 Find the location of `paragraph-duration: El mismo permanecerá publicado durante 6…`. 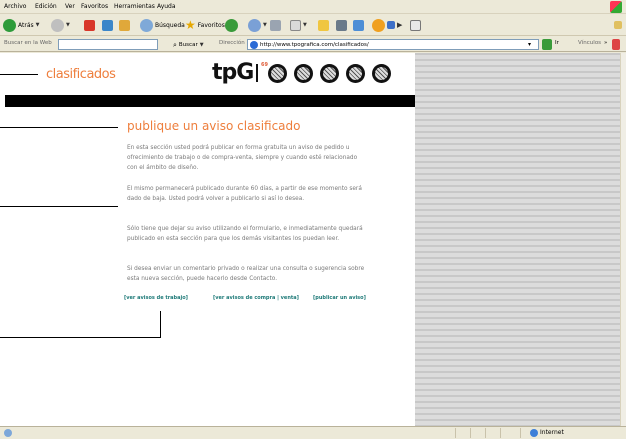

paragraph-duration: El mismo permanecerá publicado durante 6… is located at coordinates (244, 194).